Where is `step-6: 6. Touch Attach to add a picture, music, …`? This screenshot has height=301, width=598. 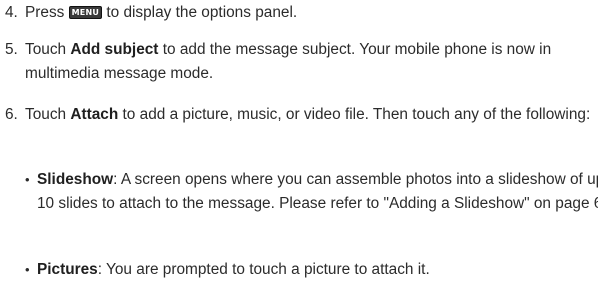
step-6: 6. Touch Attach to add a picture, music, … is located at coordinates (301, 115).